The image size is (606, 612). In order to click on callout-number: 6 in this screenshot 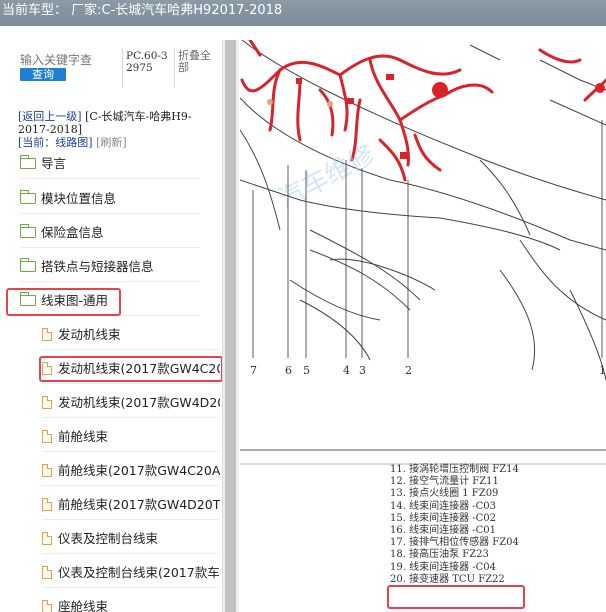, I will do `click(288, 370)`.